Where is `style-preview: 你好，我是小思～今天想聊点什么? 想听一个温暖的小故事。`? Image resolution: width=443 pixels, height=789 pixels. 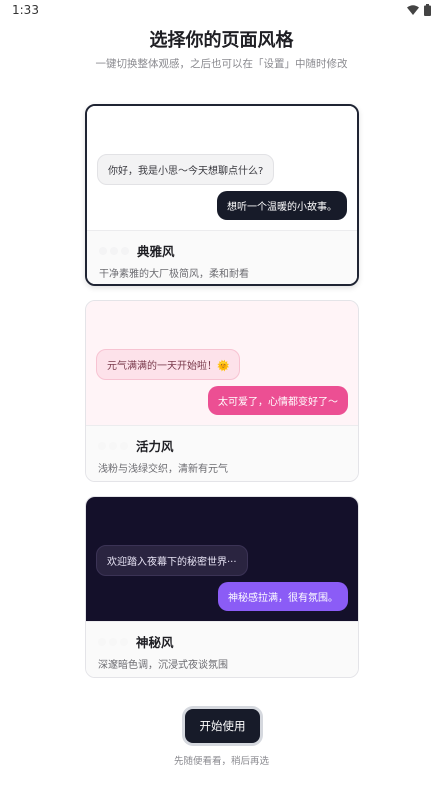 style-preview: 你好，我是小思～今天想聊点什么? 想听一个温暖的小故事。 is located at coordinates (222, 168).